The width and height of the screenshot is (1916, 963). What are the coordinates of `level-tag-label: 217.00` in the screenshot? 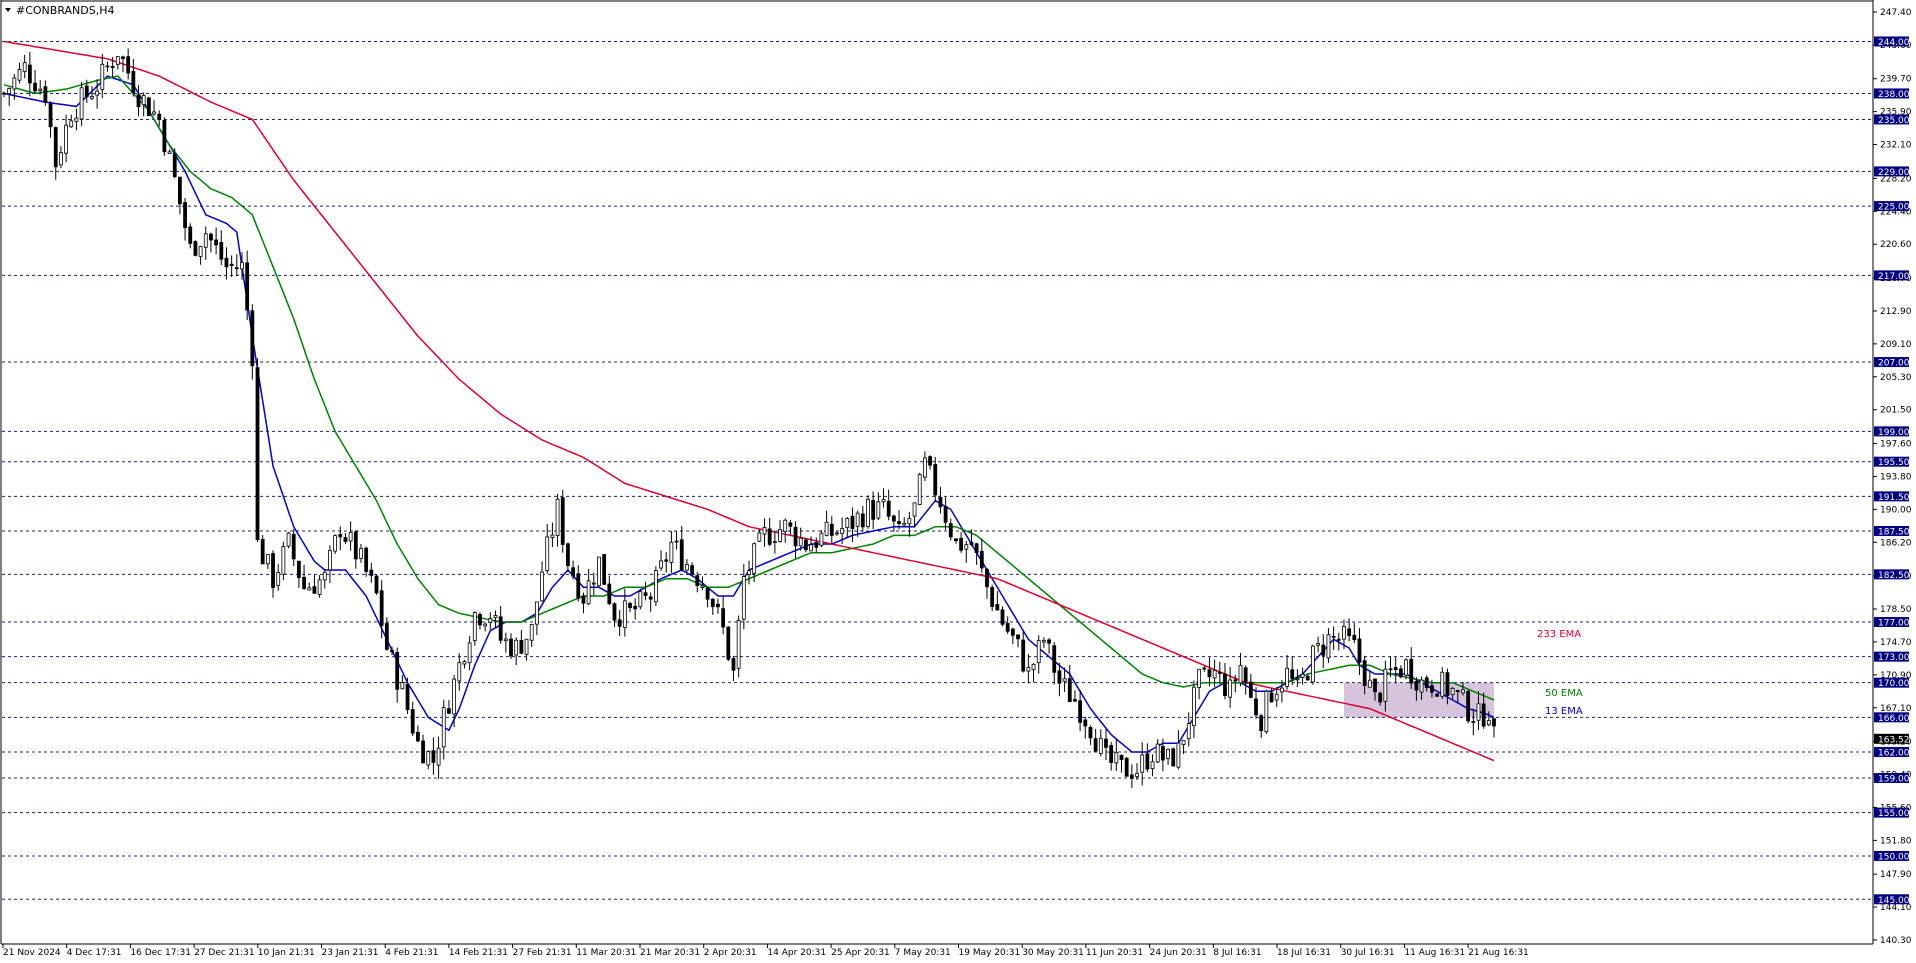 It's located at (1894, 277).